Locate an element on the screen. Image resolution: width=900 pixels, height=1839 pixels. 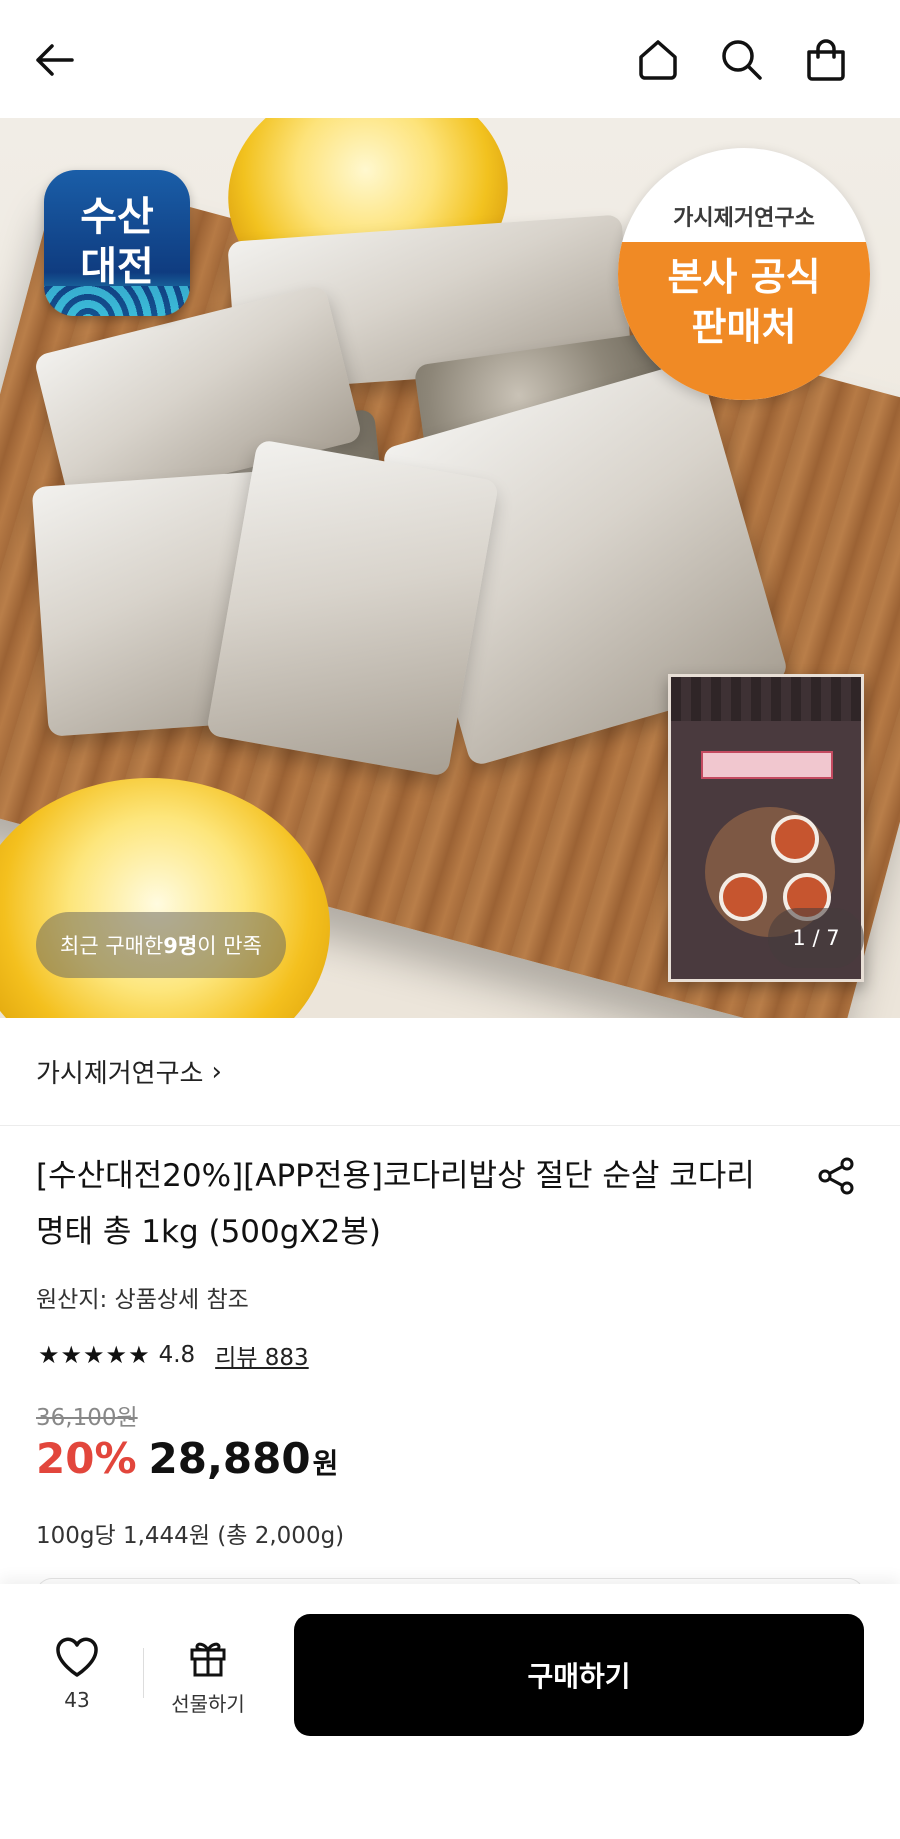
price-row: 20% 28,880 원 is located at coordinates (187, 1458).